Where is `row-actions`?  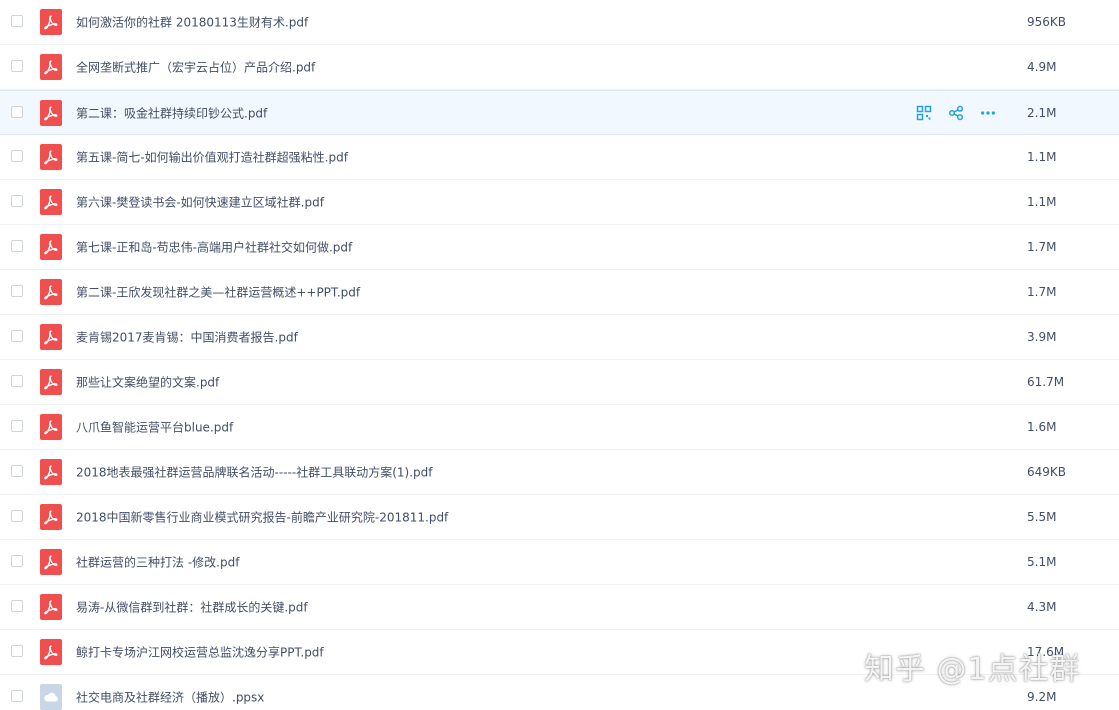
row-actions is located at coordinates (956, 113).